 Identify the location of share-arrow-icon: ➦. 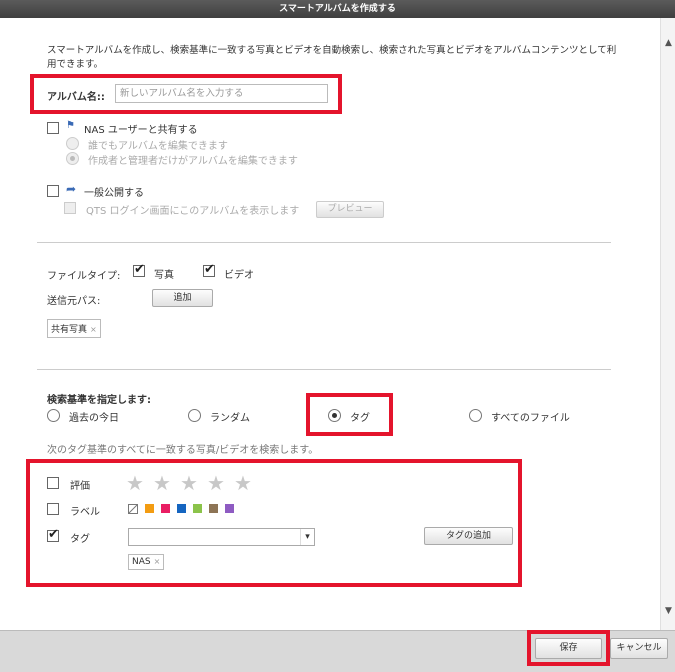
(71, 189).